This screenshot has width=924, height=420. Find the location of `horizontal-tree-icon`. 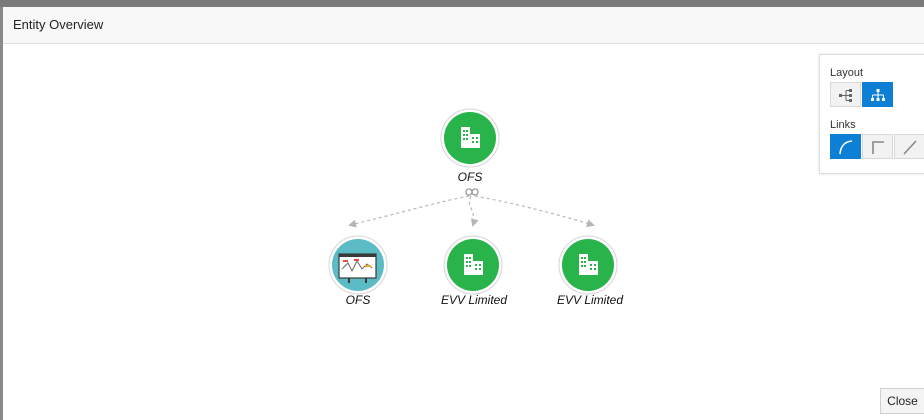

horizontal-tree-icon is located at coordinates (845, 95).